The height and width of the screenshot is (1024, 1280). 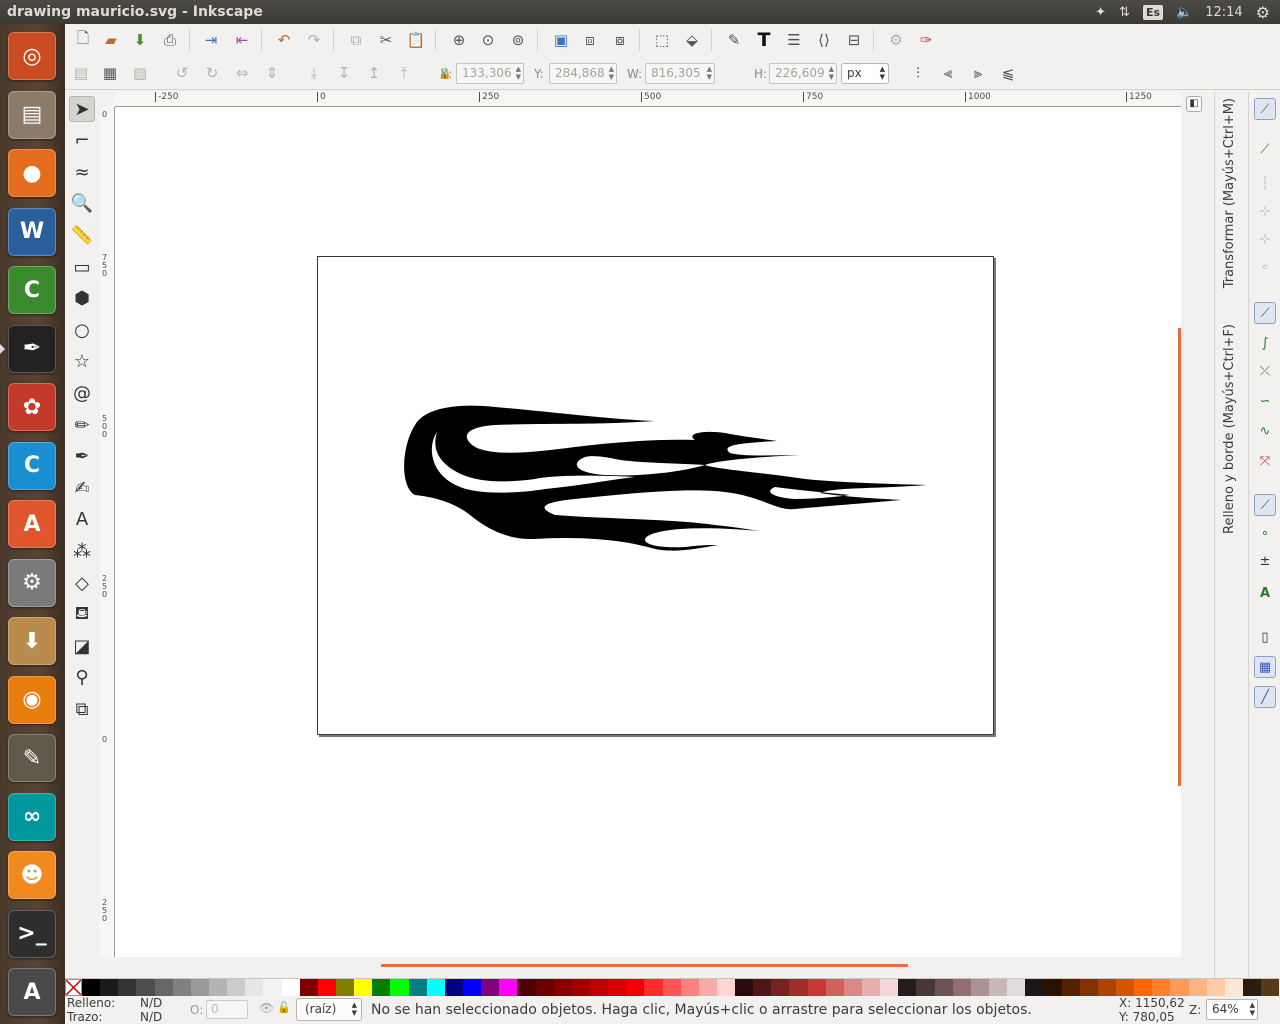 What do you see at coordinates (1265, 109) in the screenshot?
I see `snap-enable-icon: ⟋` at bounding box center [1265, 109].